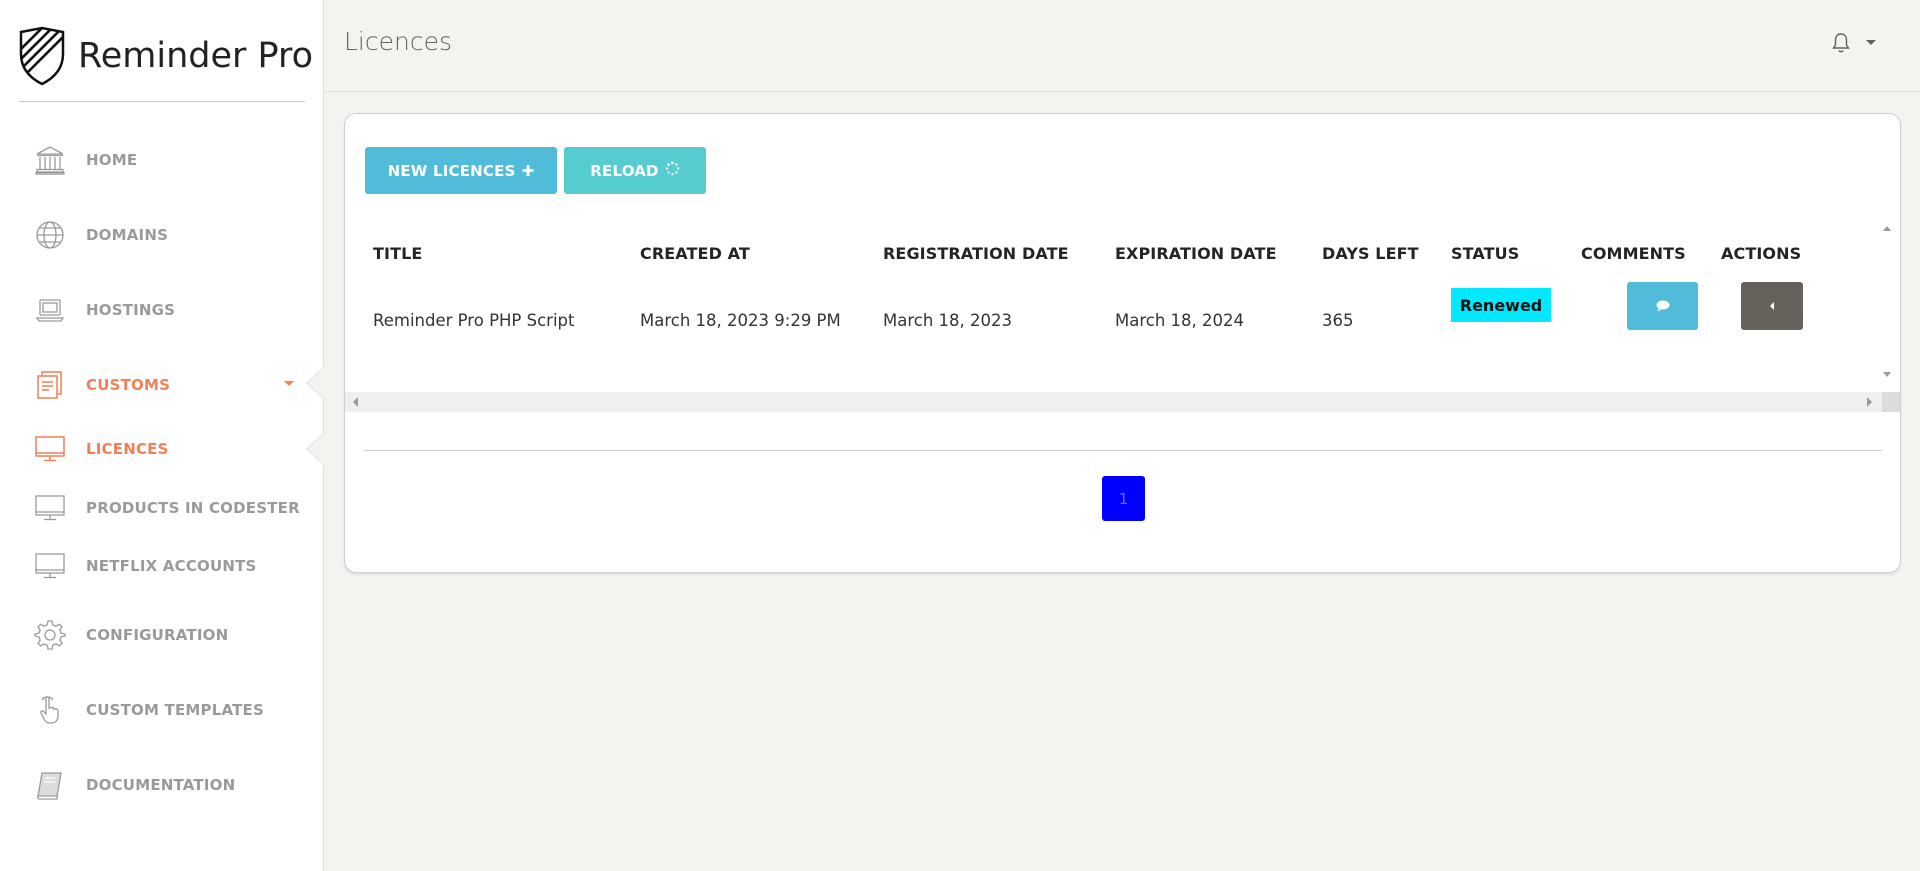 This screenshot has width=1920, height=871. I want to click on new-licence-button: NEW LICENCES ✚, so click(461, 170).